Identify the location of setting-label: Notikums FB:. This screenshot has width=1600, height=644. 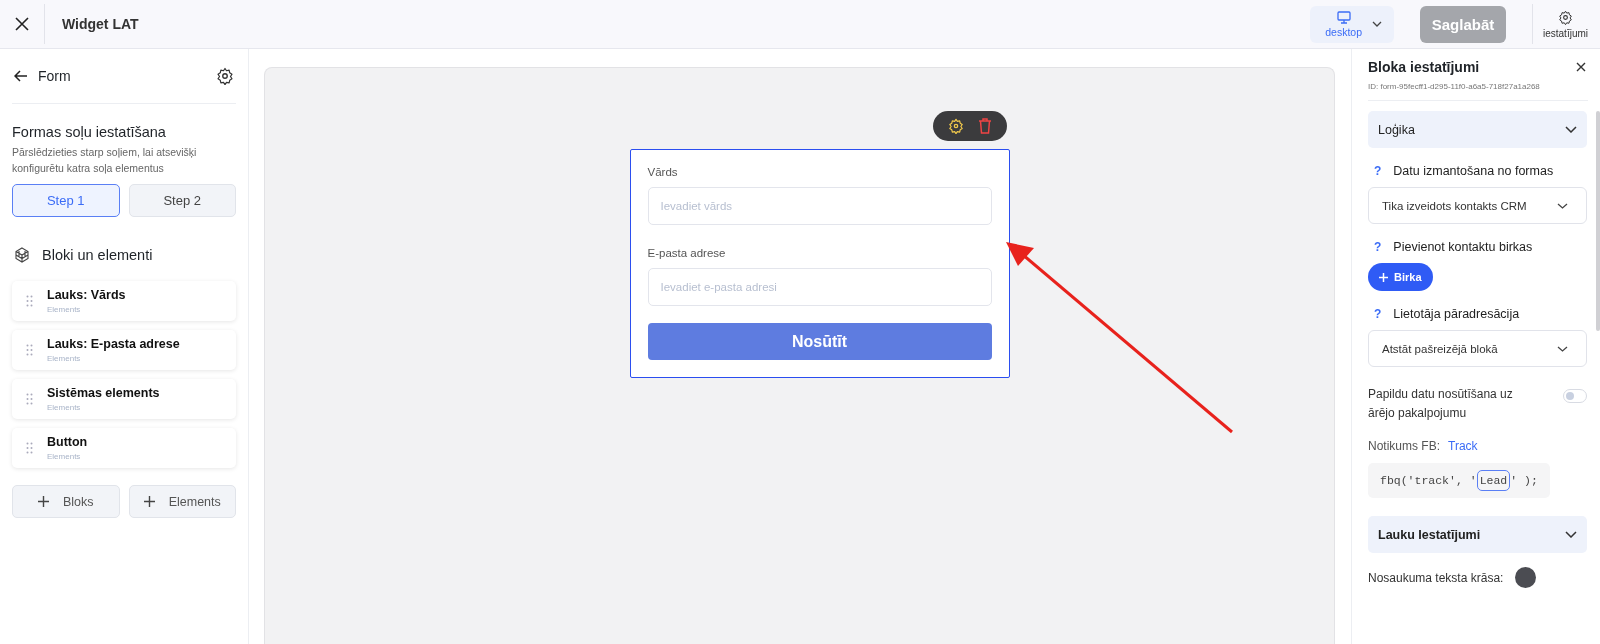
(1404, 446).